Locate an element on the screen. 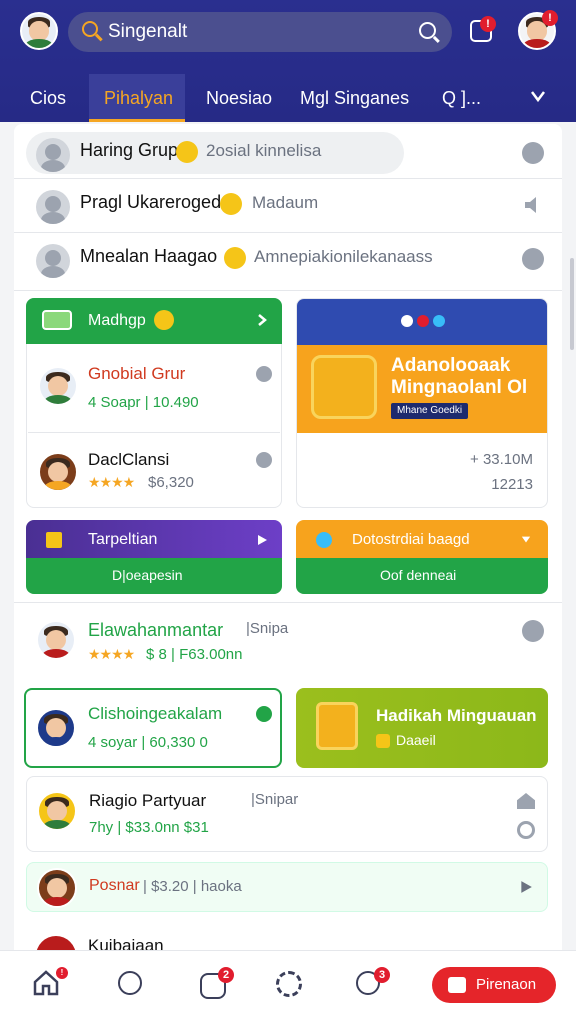 The image size is (576, 1024). list-item-meta: | $3.20 | haoka is located at coordinates (192, 886).